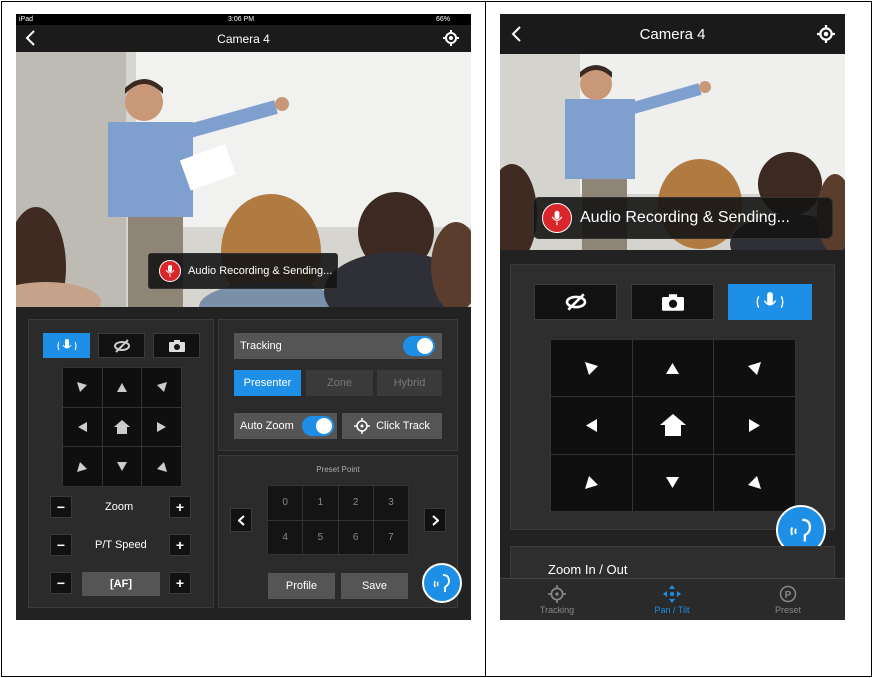 This screenshot has width=873, height=678. I want to click on preset-slot: 3, so click(390, 503).